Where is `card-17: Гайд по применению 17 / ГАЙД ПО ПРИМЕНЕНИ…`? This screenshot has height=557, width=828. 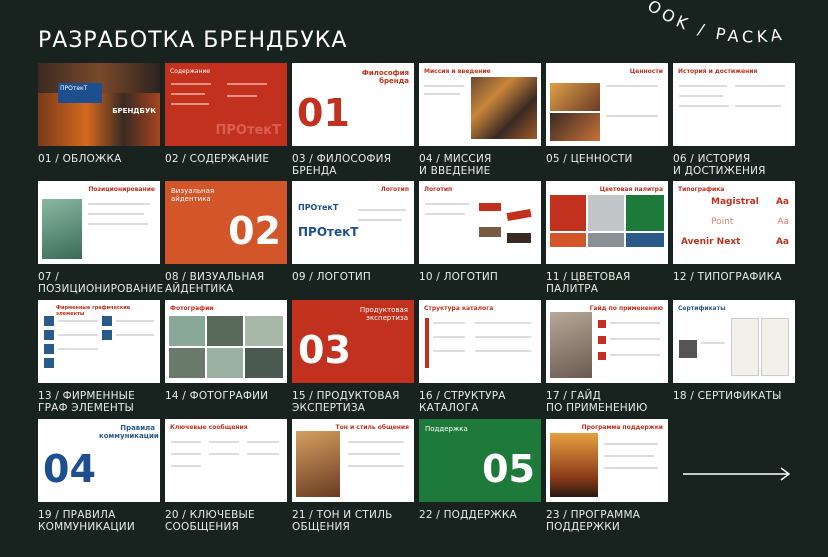 card-17: Гайд по применению 17 / ГАЙД ПО ПРИМЕНЕНИ… is located at coordinates (607, 357).